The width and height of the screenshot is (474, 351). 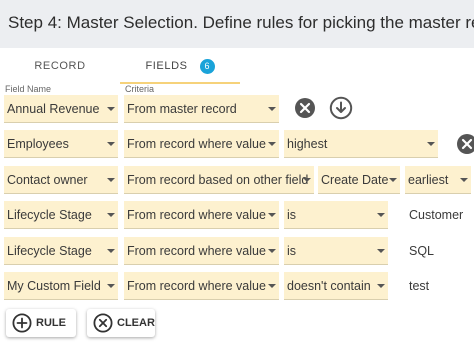 I want to click on value-select: highest, so click(x=361, y=144).